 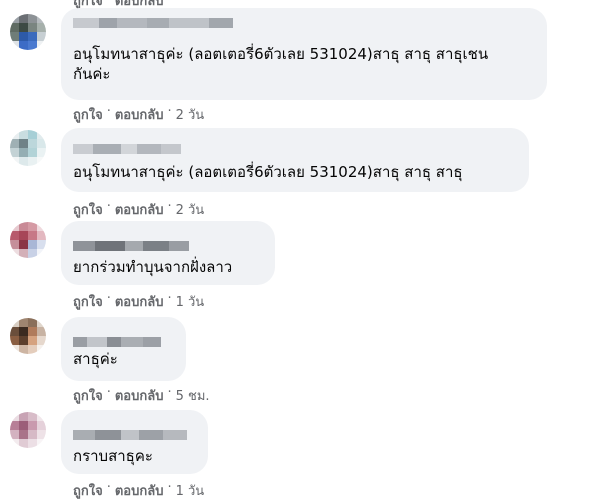 What do you see at coordinates (153, 267) in the screenshot?
I see `comment-text: ยากร่วมทำบุนจากฝั่งลาว` at bounding box center [153, 267].